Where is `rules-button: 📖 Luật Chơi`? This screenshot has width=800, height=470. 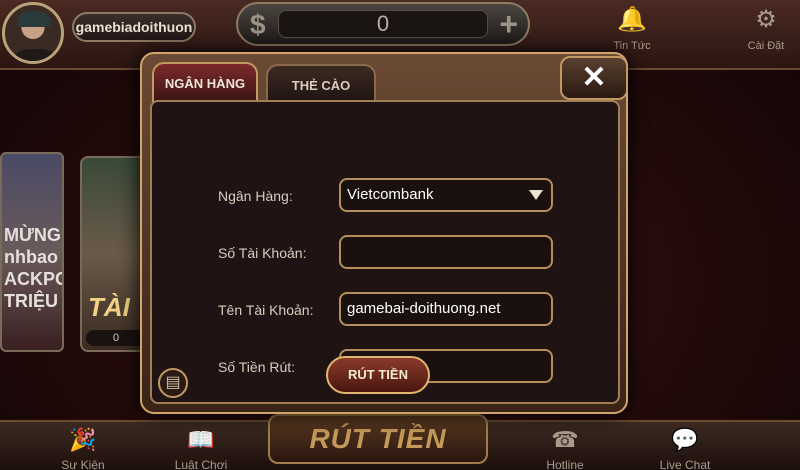
rules-button: 📖 Luật Chơi is located at coordinates (201, 449).